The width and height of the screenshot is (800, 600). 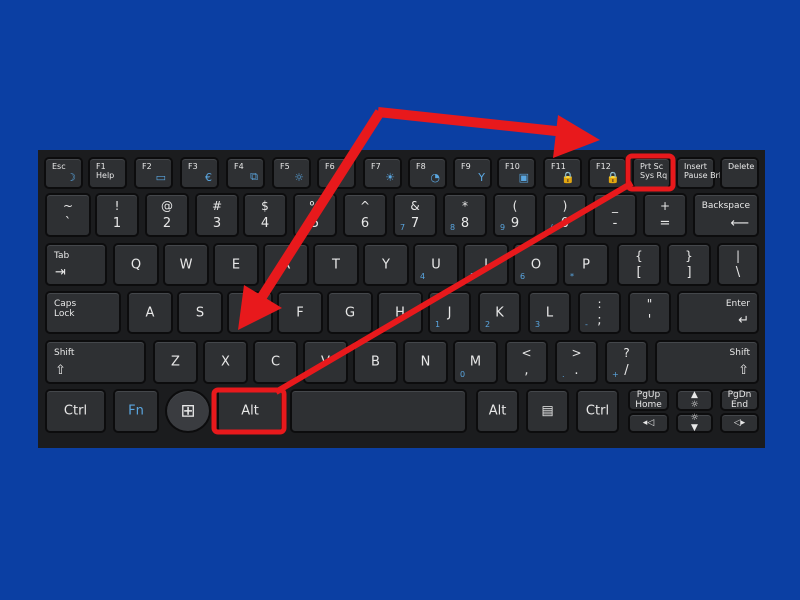 What do you see at coordinates (576, 136) in the screenshot?
I see `arrow-right-head` at bounding box center [576, 136].